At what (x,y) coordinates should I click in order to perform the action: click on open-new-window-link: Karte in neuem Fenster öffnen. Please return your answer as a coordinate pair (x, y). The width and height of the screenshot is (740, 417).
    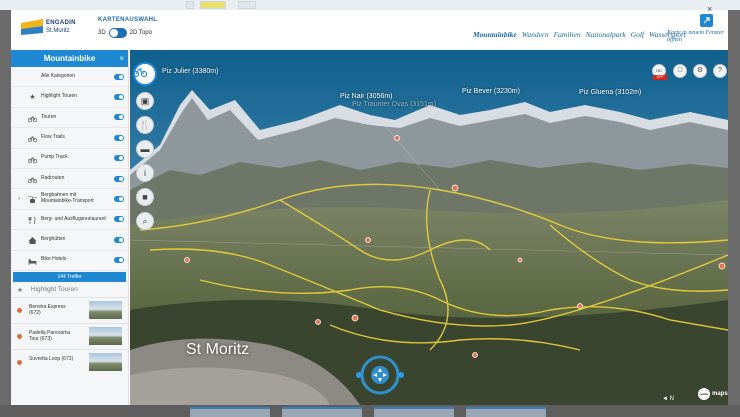
    Looking at the image, I should click on (696, 36).